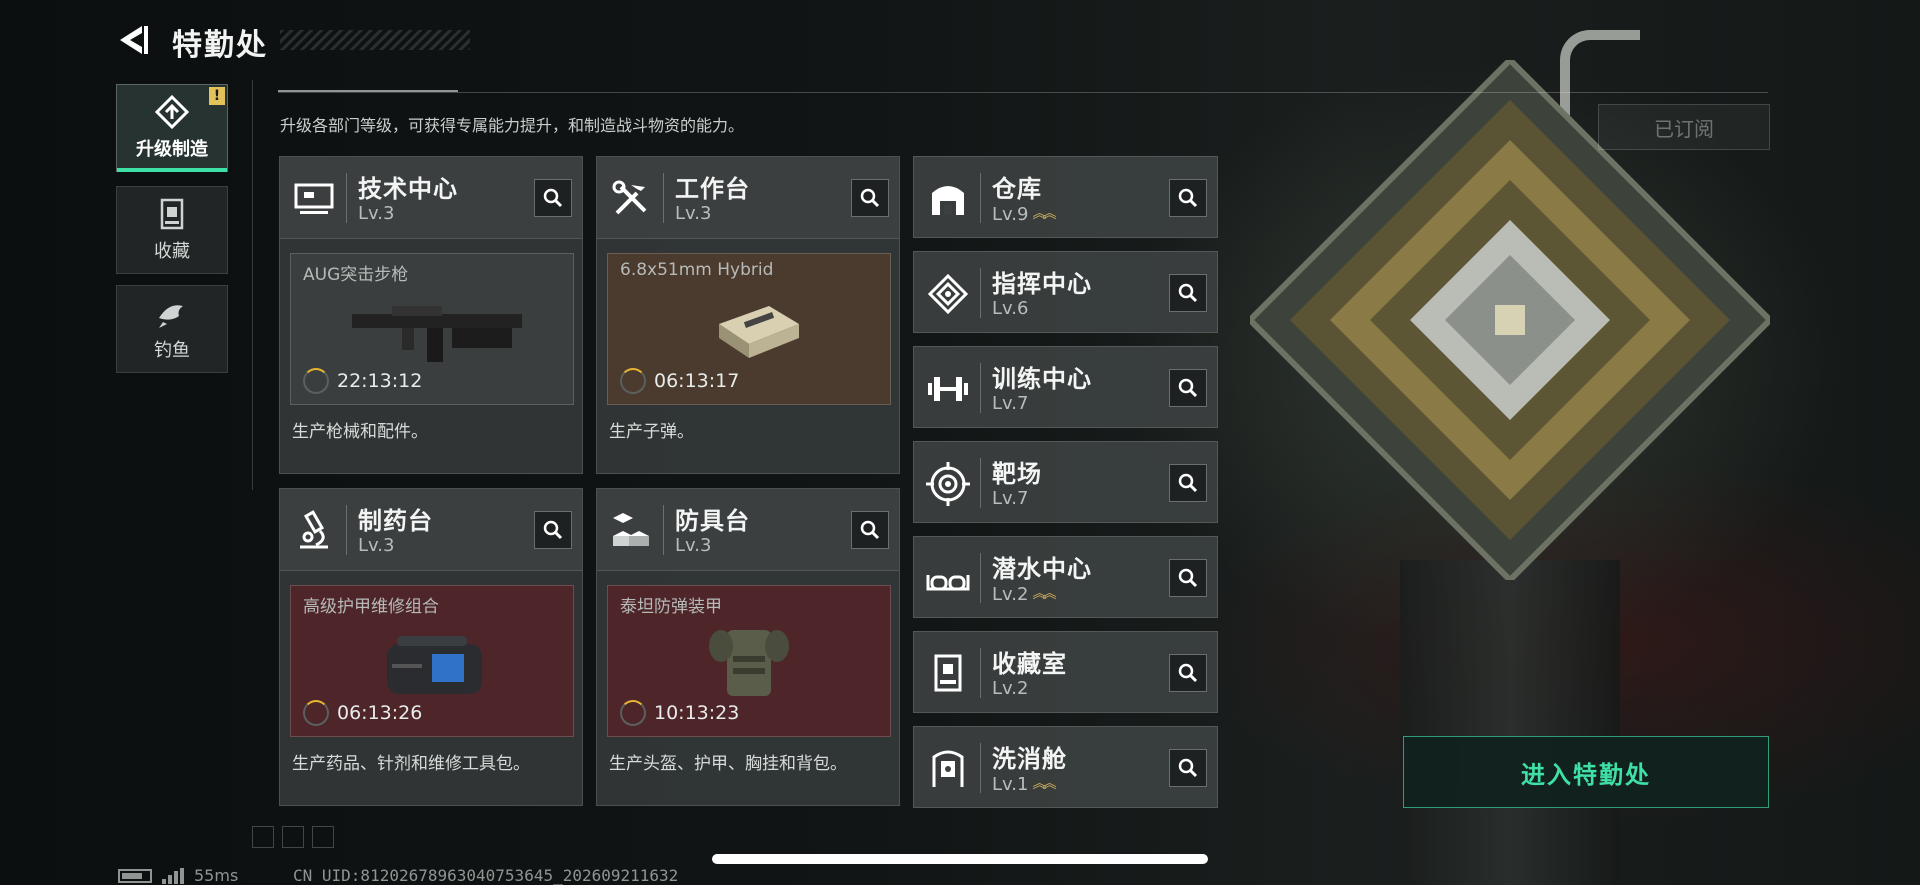 The width and height of the screenshot is (1920, 885). I want to click on product-name: 6.8x51mm Hybrid, so click(697, 270).